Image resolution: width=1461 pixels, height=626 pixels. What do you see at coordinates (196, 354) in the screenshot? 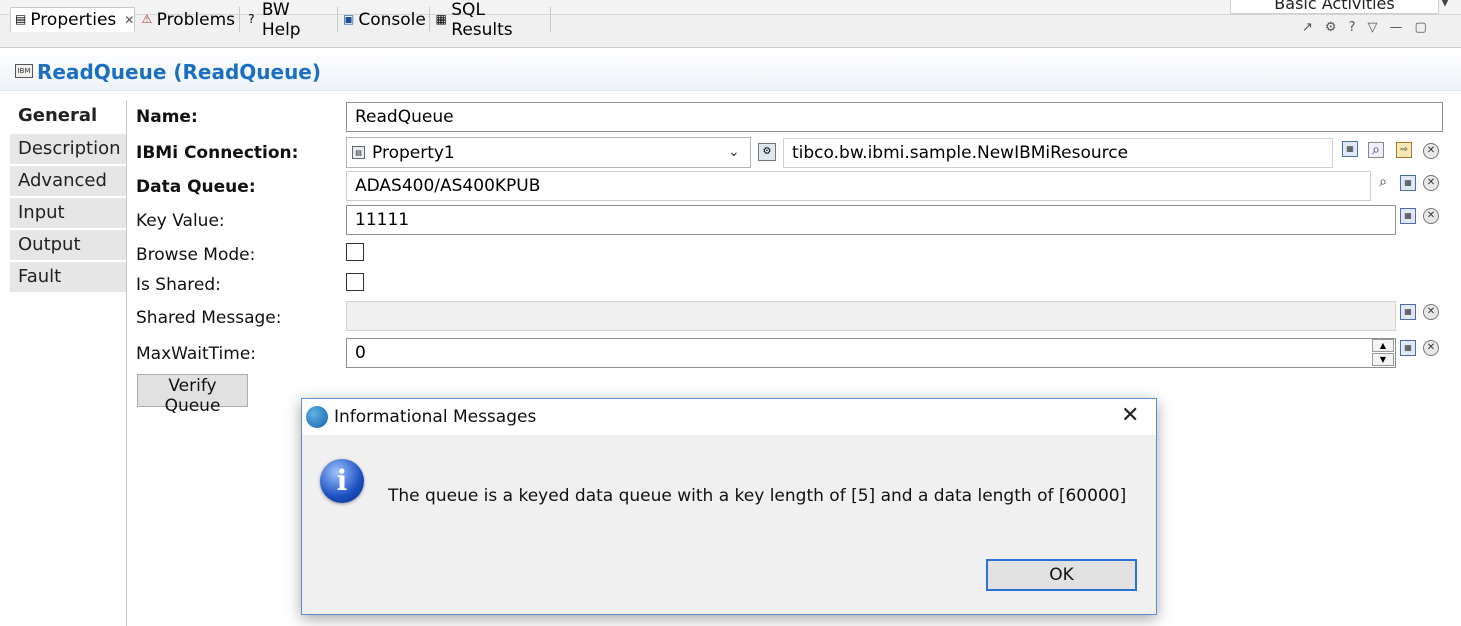
I see `max-wait-time-label: MaxWaitTime:` at bounding box center [196, 354].